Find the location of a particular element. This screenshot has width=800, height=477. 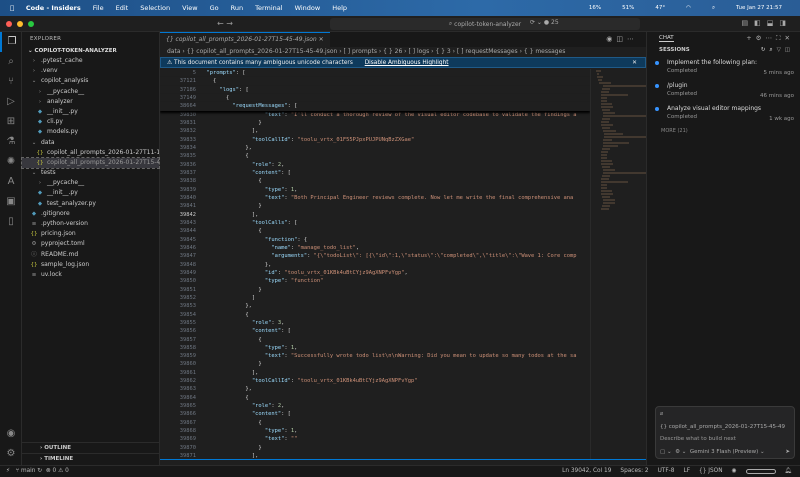

file-tree-item: {} pricing.json is located at coordinates (90, 234).